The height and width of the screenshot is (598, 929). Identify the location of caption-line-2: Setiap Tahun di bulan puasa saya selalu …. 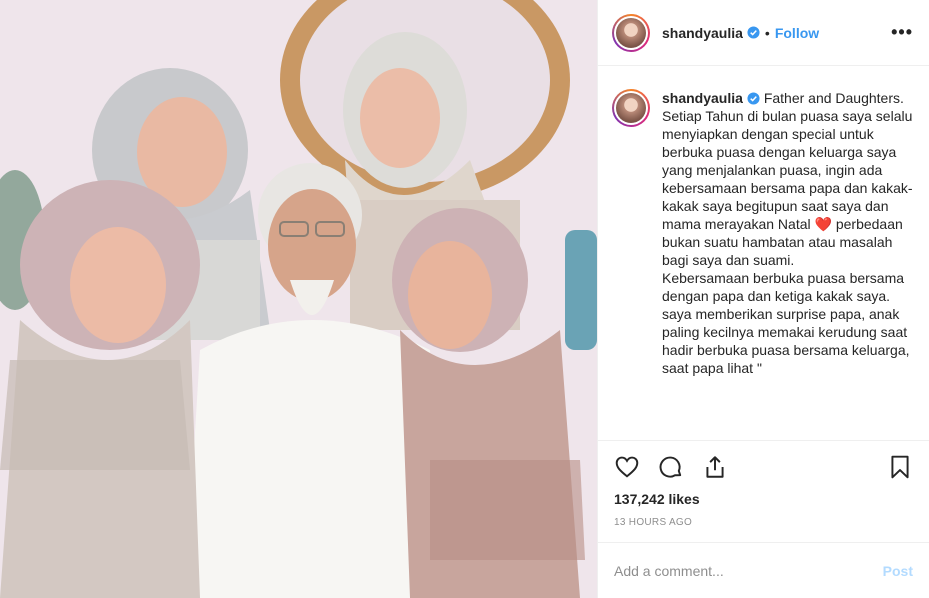
(787, 170).